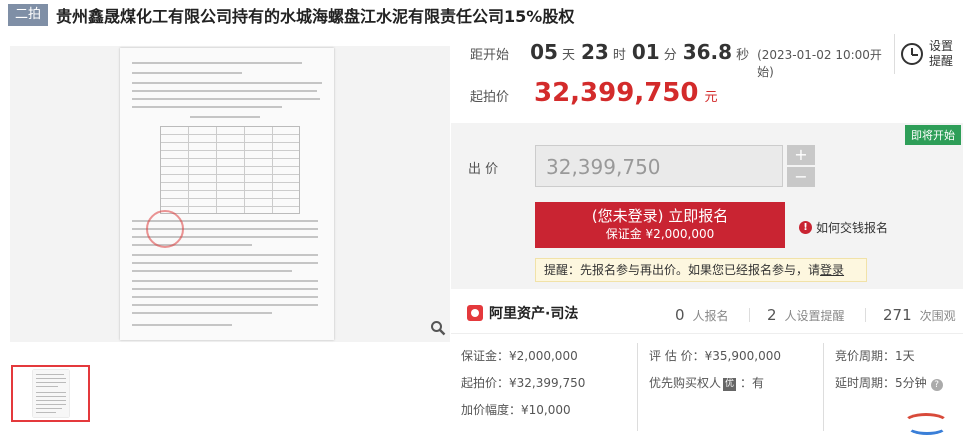 This screenshot has height=439, width=963. What do you see at coordinates (50, 393) in the screenshot?
I see `image-thumbnail-selected` at bounding box center [50, 393].